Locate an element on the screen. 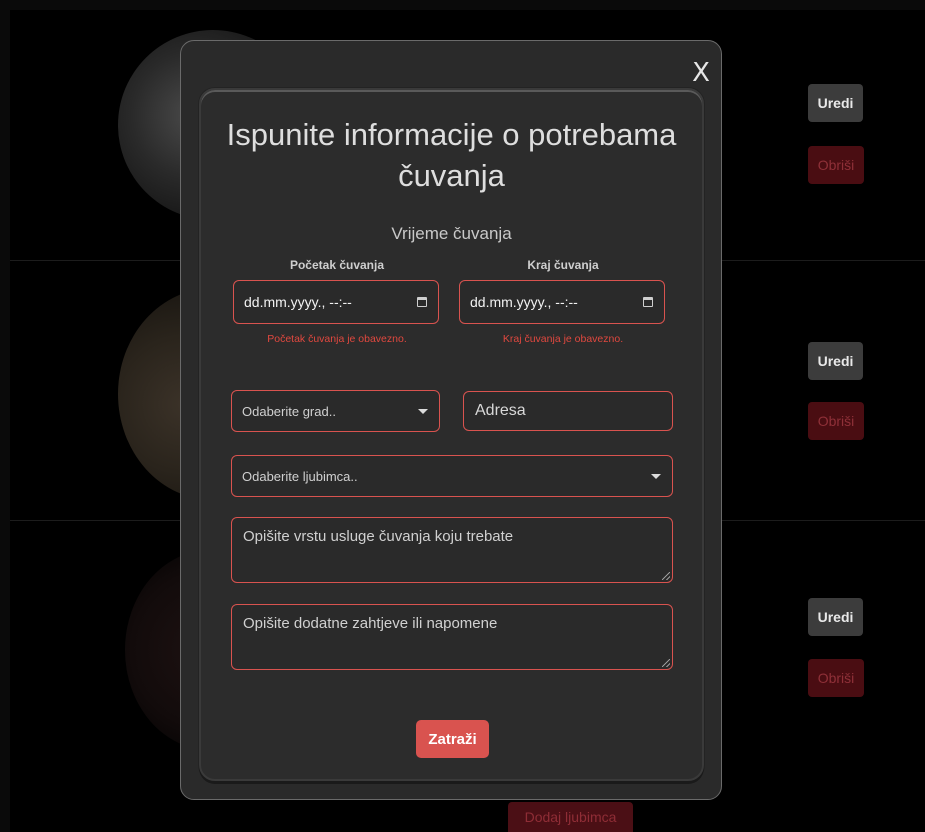 This screenshot has height=832, width=925. submit-request-button: Zatraži is located at coordinates (452, 739).